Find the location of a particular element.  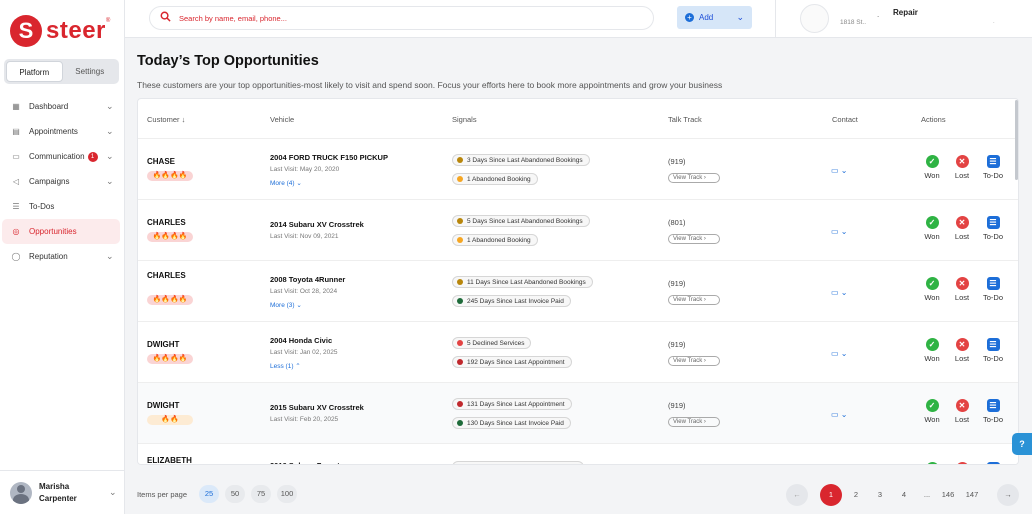

sidebar-item-label: Campaigns is located at coordinates (49, 181).